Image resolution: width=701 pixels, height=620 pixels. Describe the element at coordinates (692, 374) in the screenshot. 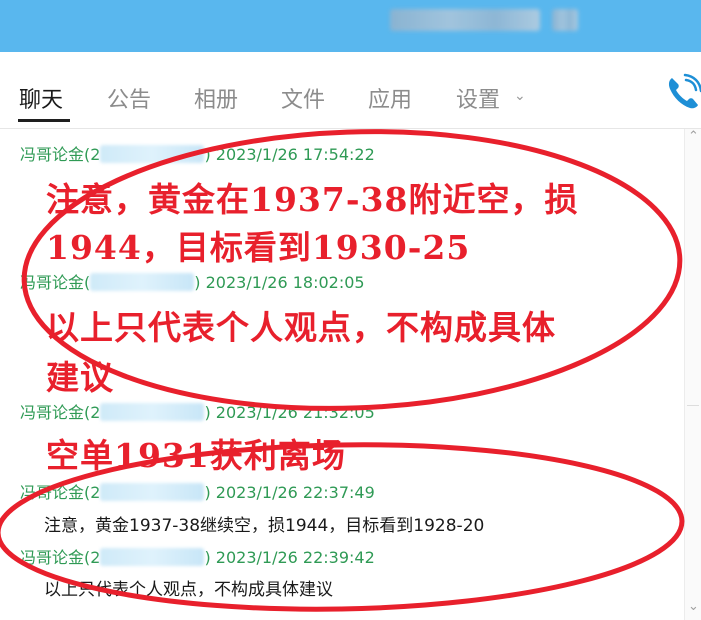

I see `chat-scrollbar: ⌃ ⌄` at that location.